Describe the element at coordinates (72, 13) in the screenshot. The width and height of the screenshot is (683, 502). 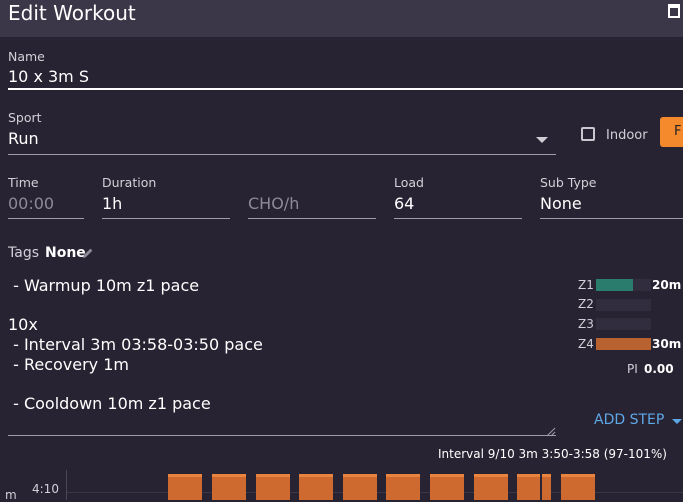
I see `page-title: Edit Workout` at that location.